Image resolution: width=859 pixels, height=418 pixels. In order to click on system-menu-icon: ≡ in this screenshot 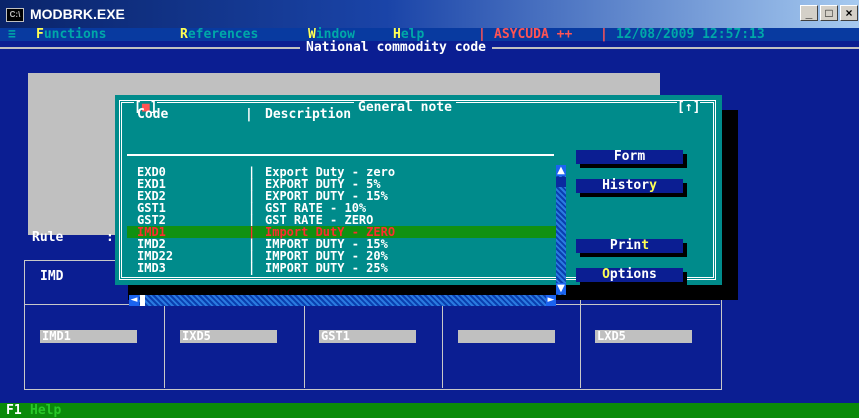, I will do `click(12, 34)`.